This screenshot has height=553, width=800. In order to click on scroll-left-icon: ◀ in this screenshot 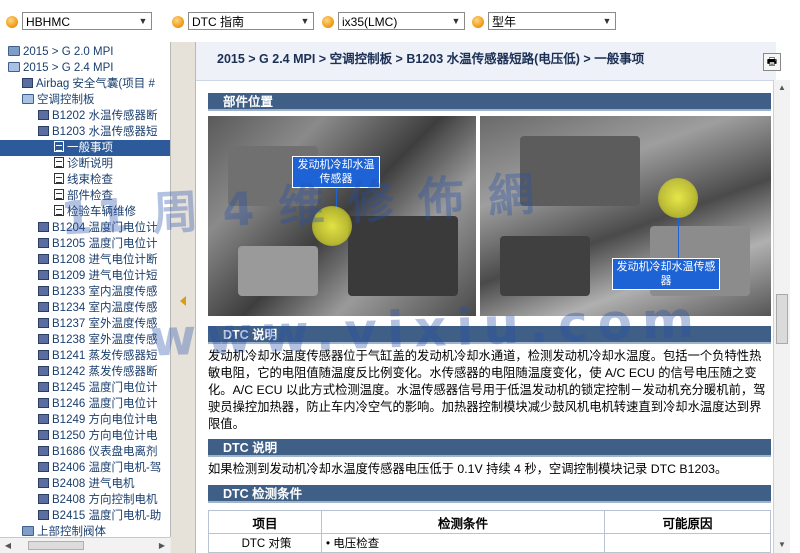, I will do `click(8, 545)`.